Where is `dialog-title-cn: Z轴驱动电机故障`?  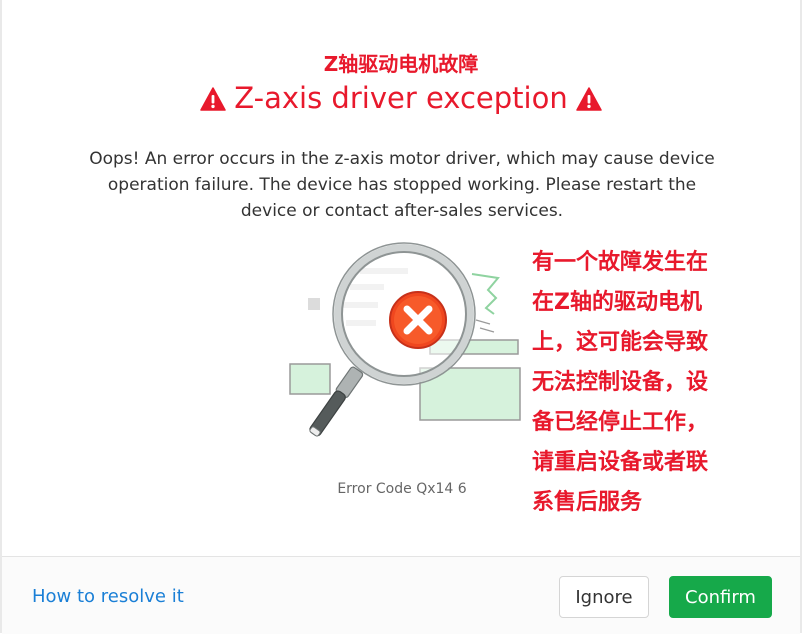
dialog-title-cn: Z轴驱动电机故障 is located at coordinates (401, 64).